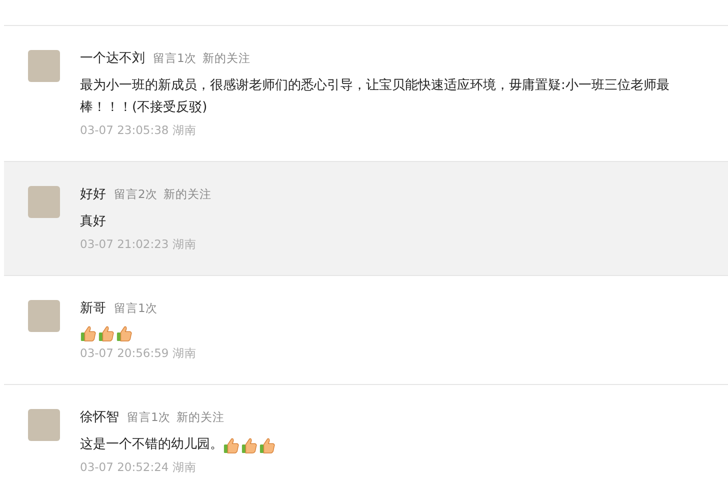 The height and width of the screenshot is (501, 728). Describe the element at coordinates (375, 97) in the screenshot. I see `comment-text: 最为小一班的新成员，很感谢老师们的悉心引导，让宝贝能快速适应环境，毋庸置疑:小一班三位老师最棒！！！(不接受反驳)` at that location.